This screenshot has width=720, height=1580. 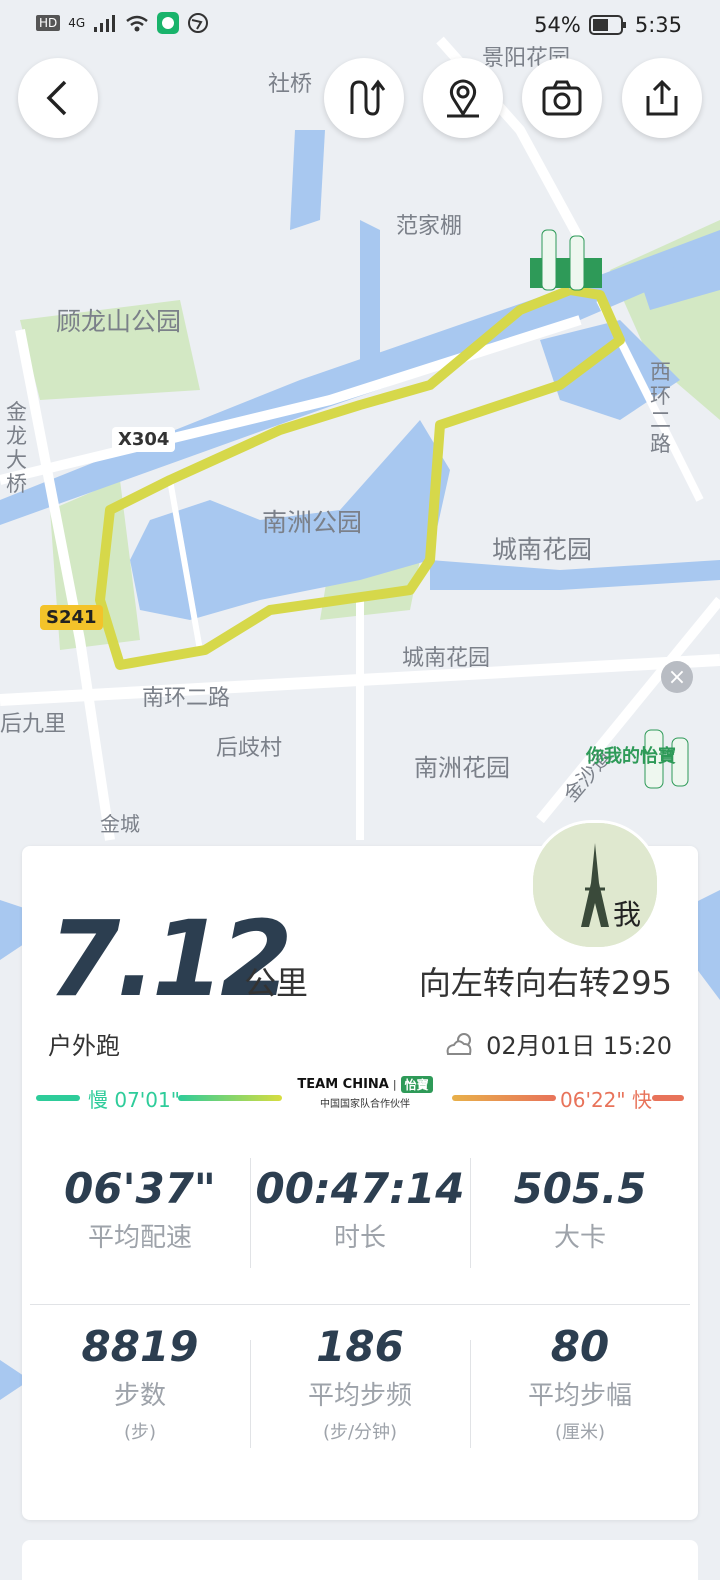 What do you see at coordinates (359, 1238) in the screenshot?
I see `duration-label: 时长` at bounding box center [359, 1238].